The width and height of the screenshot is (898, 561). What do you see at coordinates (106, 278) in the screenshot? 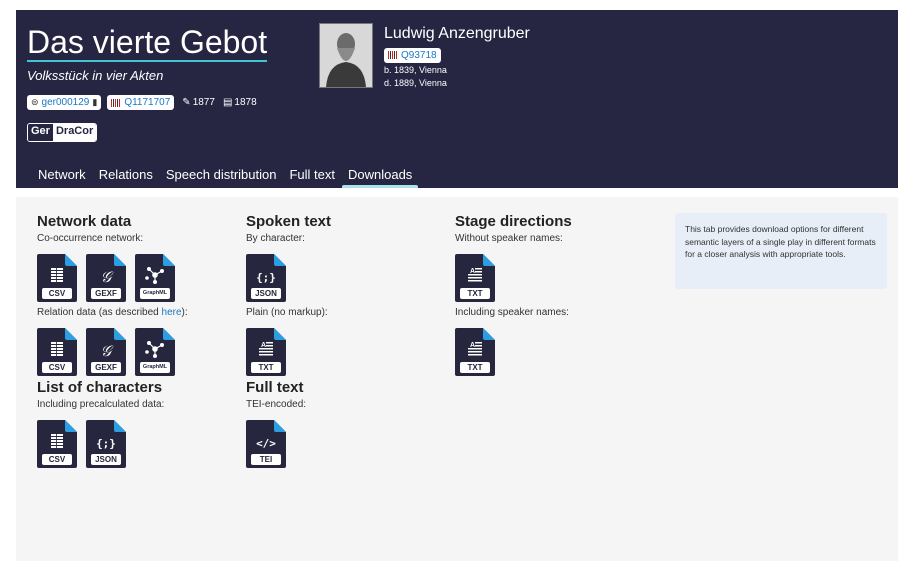
I see `cooccurrence-gexf-download: 𝒢 GEXF` at bounding box center [106, 278].